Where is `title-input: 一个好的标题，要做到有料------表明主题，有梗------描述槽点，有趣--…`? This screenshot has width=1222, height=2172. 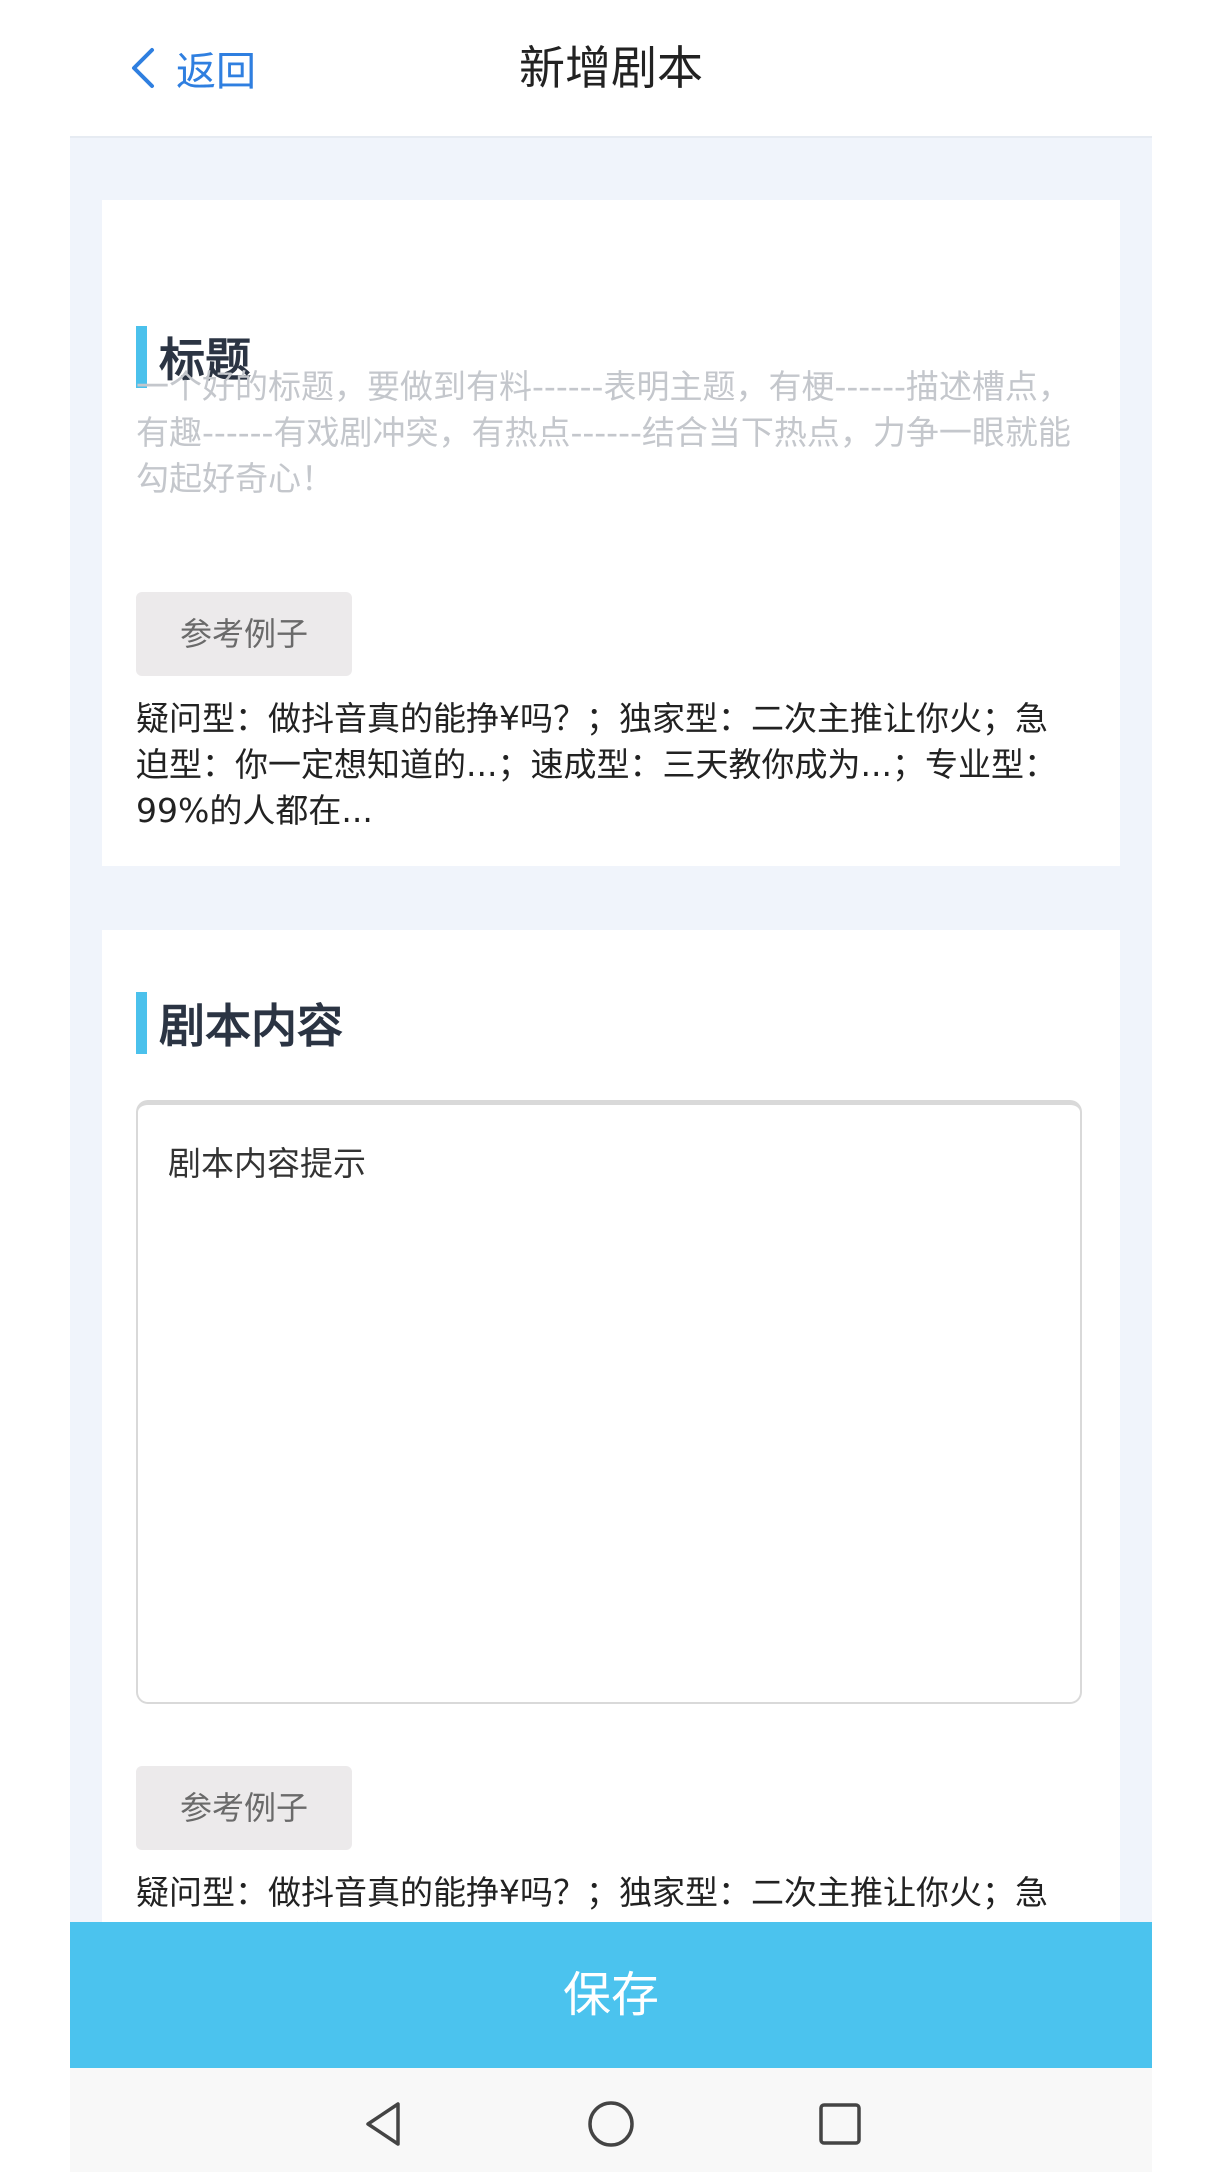 title-input: 一个好的标题，要做到有料------表明主题，有梗------描述槽点，有趣--… is located at coordinates (616, 433).